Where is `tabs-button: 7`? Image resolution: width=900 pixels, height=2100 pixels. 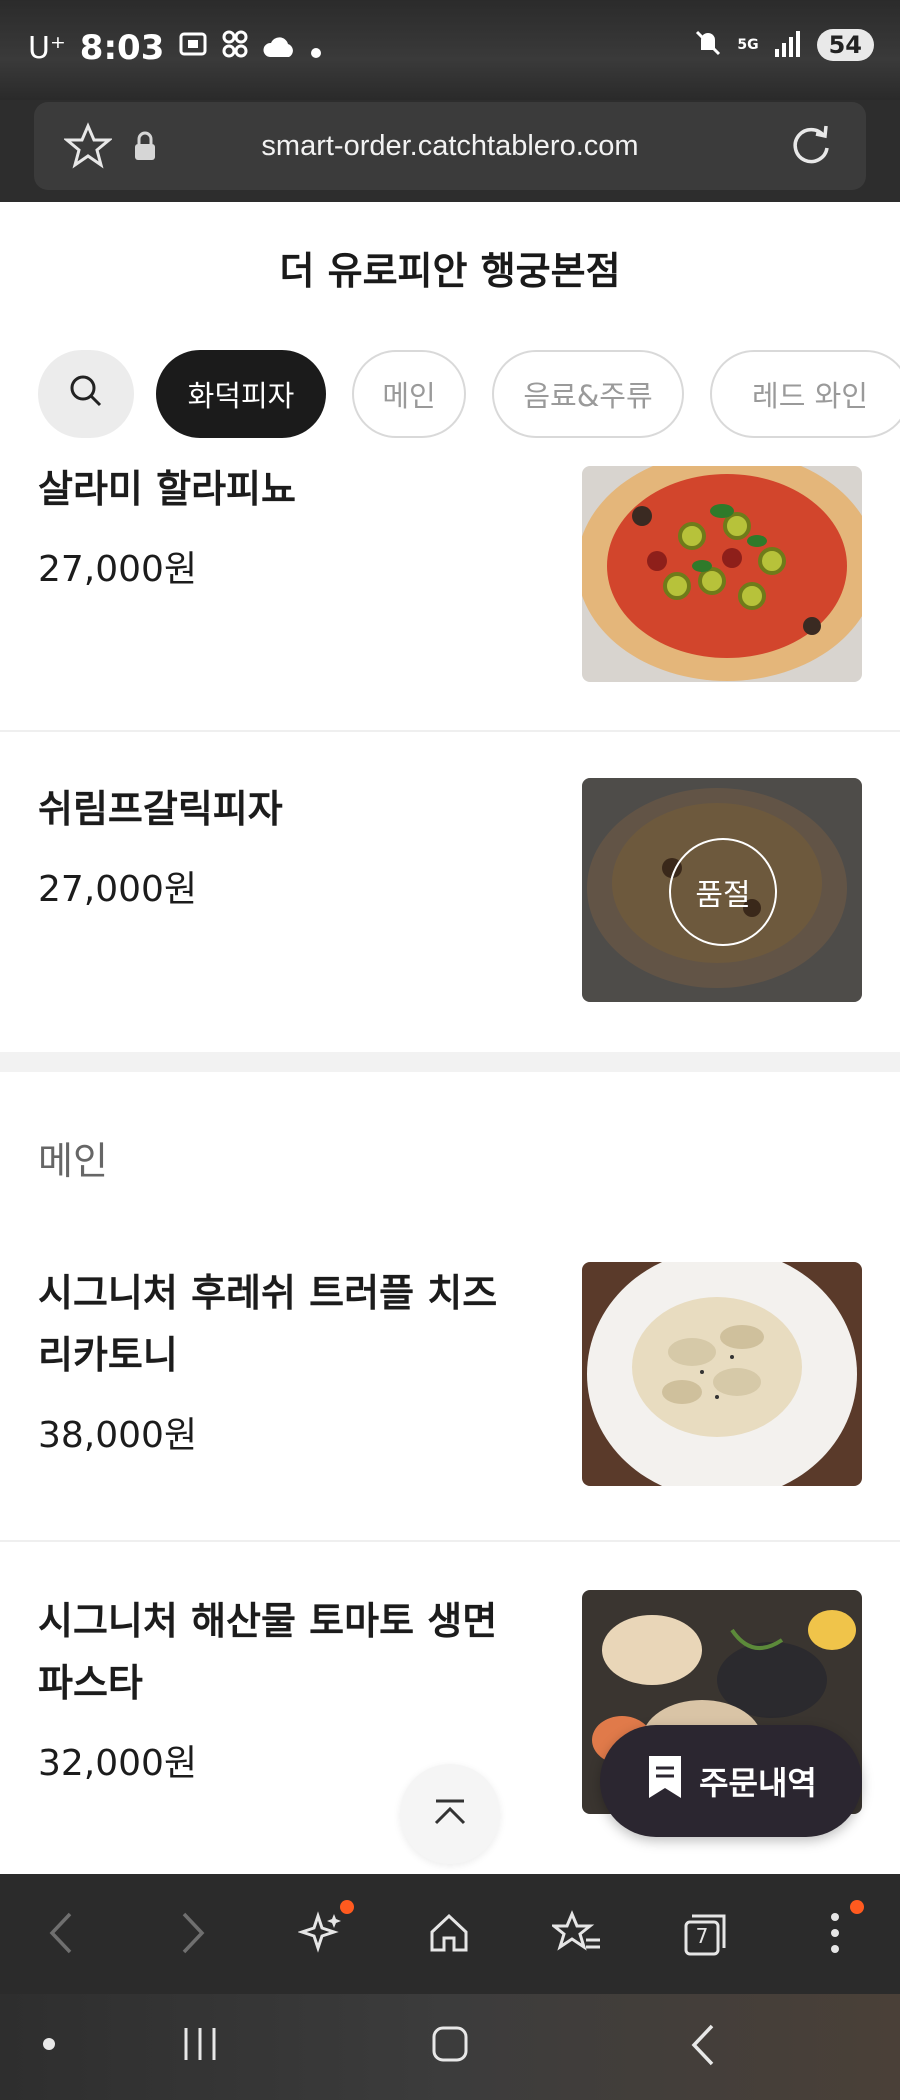 tabs-button: 7 is located at coordinates (705, 1935).